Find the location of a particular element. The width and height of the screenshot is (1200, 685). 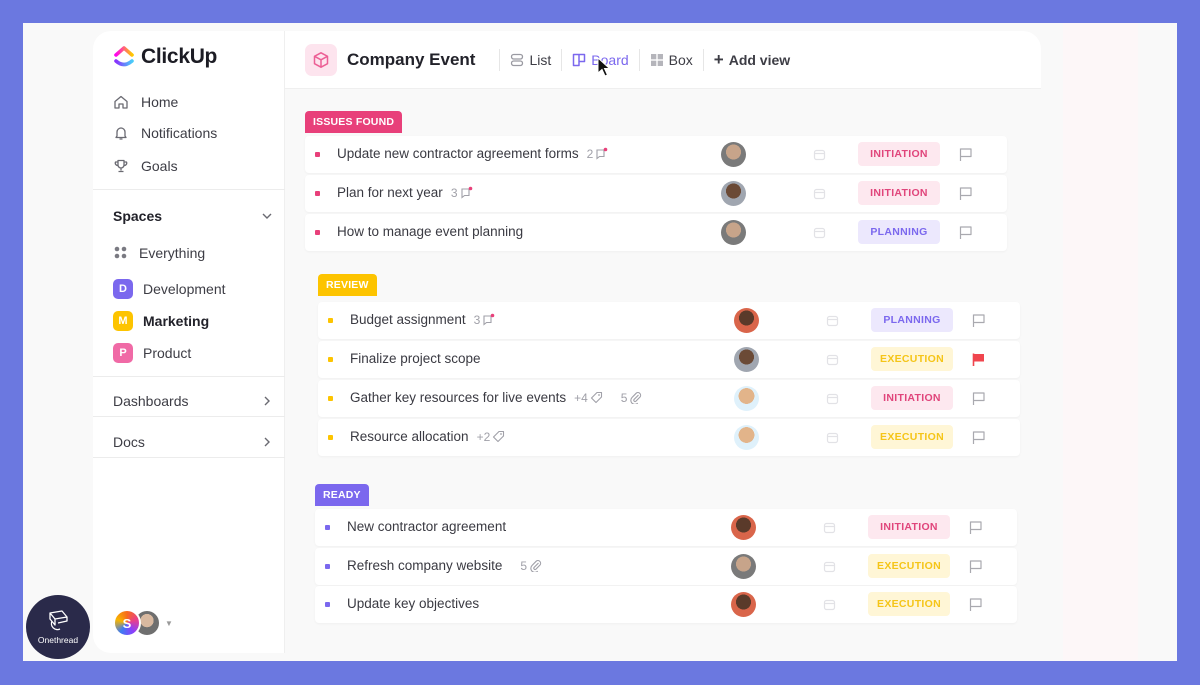

task-row: Resource allocation +2 EXECUTION is located at coordinates (669, 437).